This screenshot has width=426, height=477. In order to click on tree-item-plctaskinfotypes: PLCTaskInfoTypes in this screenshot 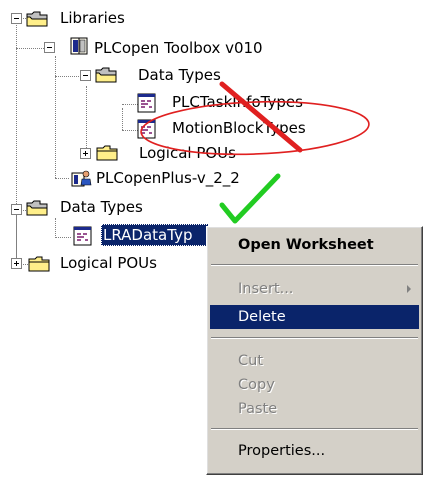, I will do `click(237, 102)`.